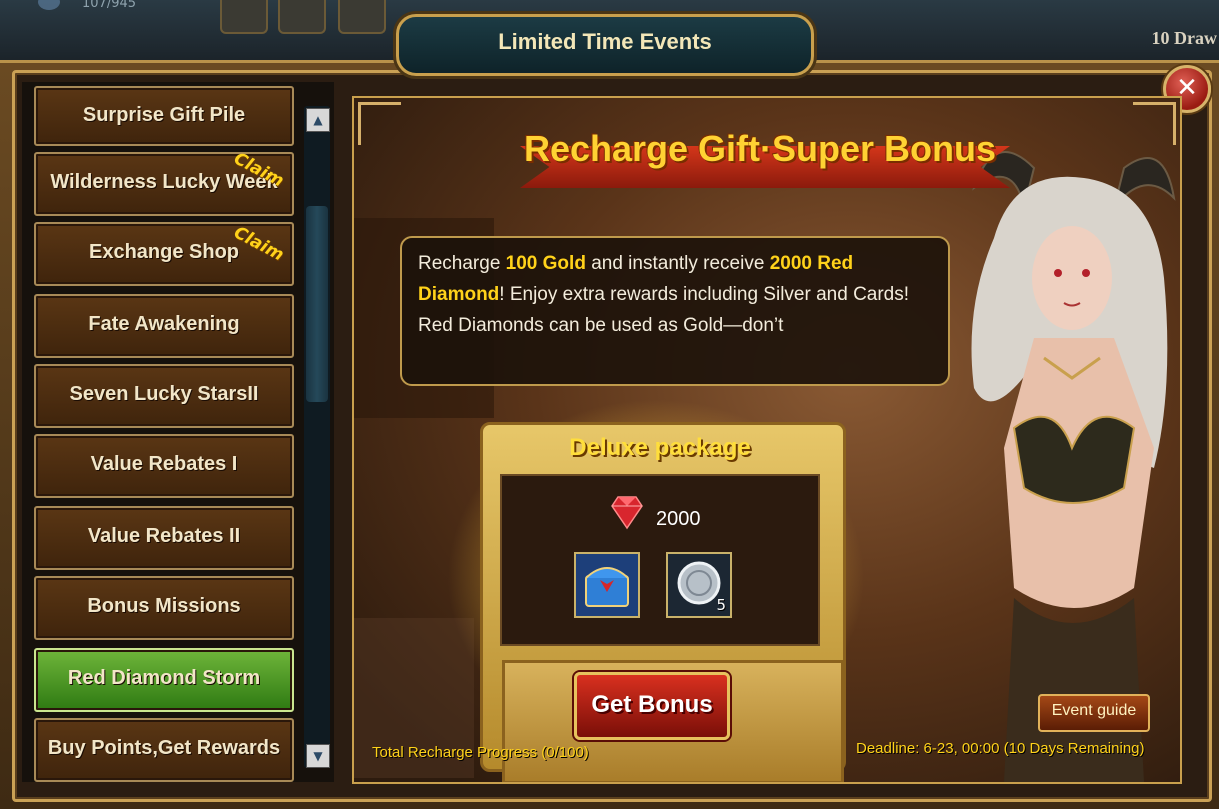  Describe the element at coordinates (164, 254) in the screenshot. I see `sidebar-item-exchange-shop: Exchange Shop Claim` at that location.